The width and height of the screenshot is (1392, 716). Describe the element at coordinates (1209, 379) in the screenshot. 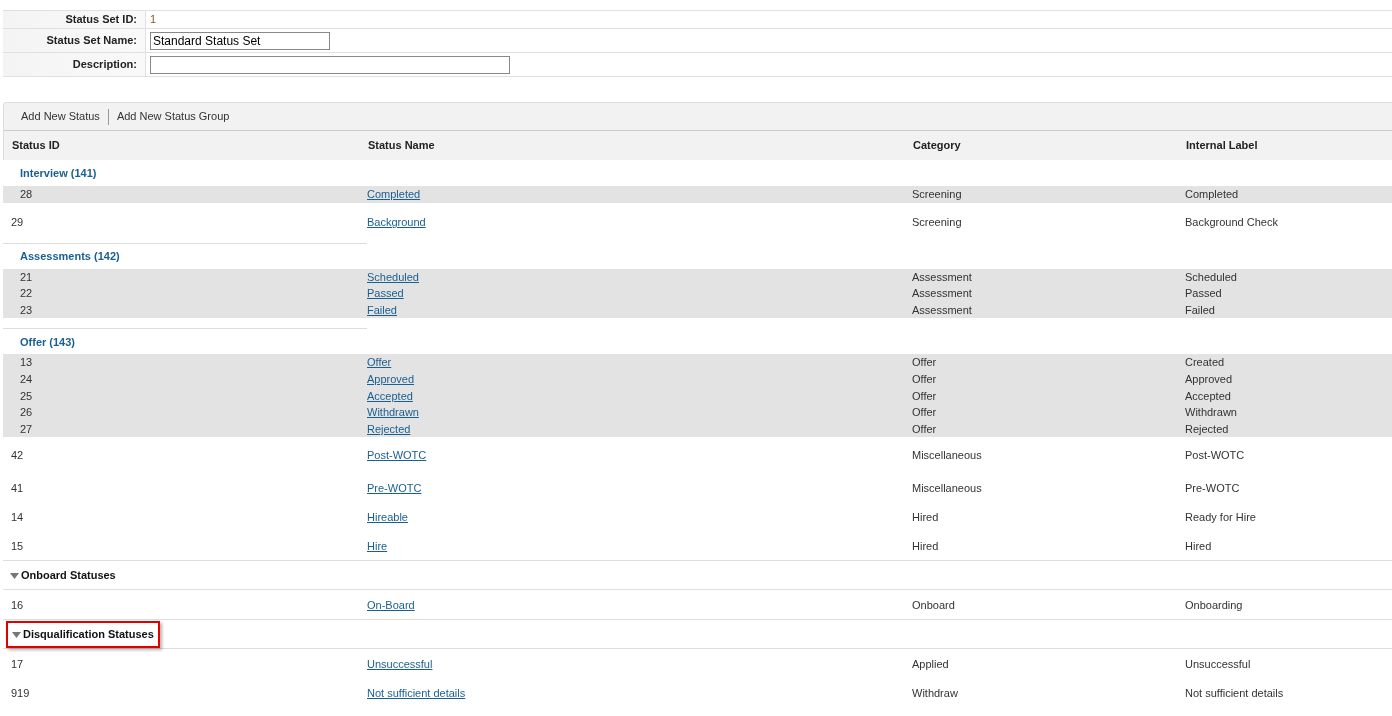

I see `internal-label: Approved` at that location.